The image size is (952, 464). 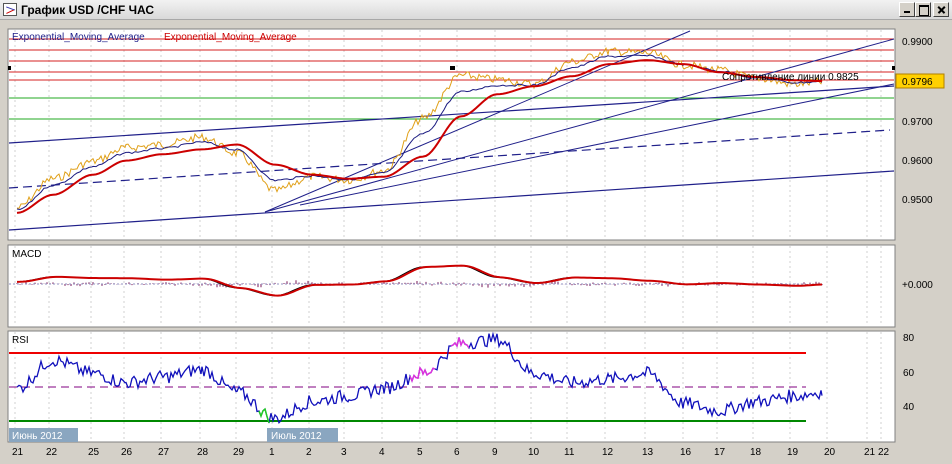 I want to click on macd-label: MACD, so click(x=26, y=254).